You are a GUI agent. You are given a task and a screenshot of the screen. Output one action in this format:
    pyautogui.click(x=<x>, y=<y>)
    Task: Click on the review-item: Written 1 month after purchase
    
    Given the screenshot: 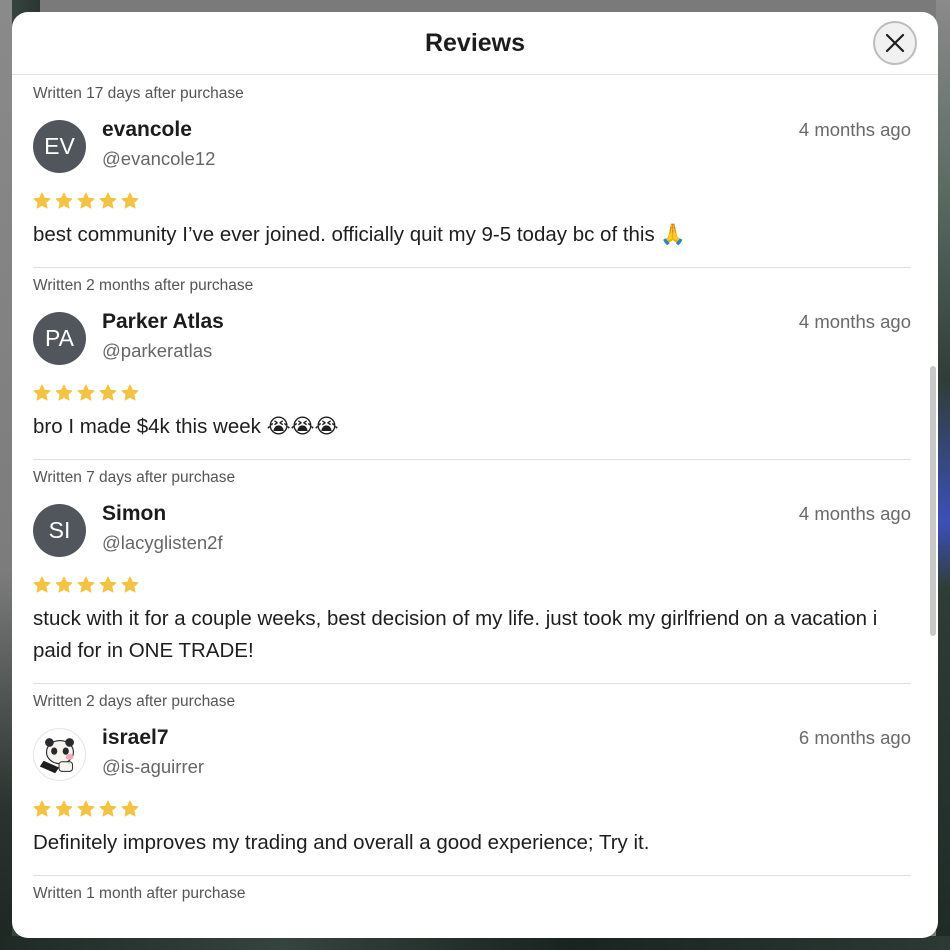 What is the action you would take?
    pyautogui.click(x=472, y=895)
    